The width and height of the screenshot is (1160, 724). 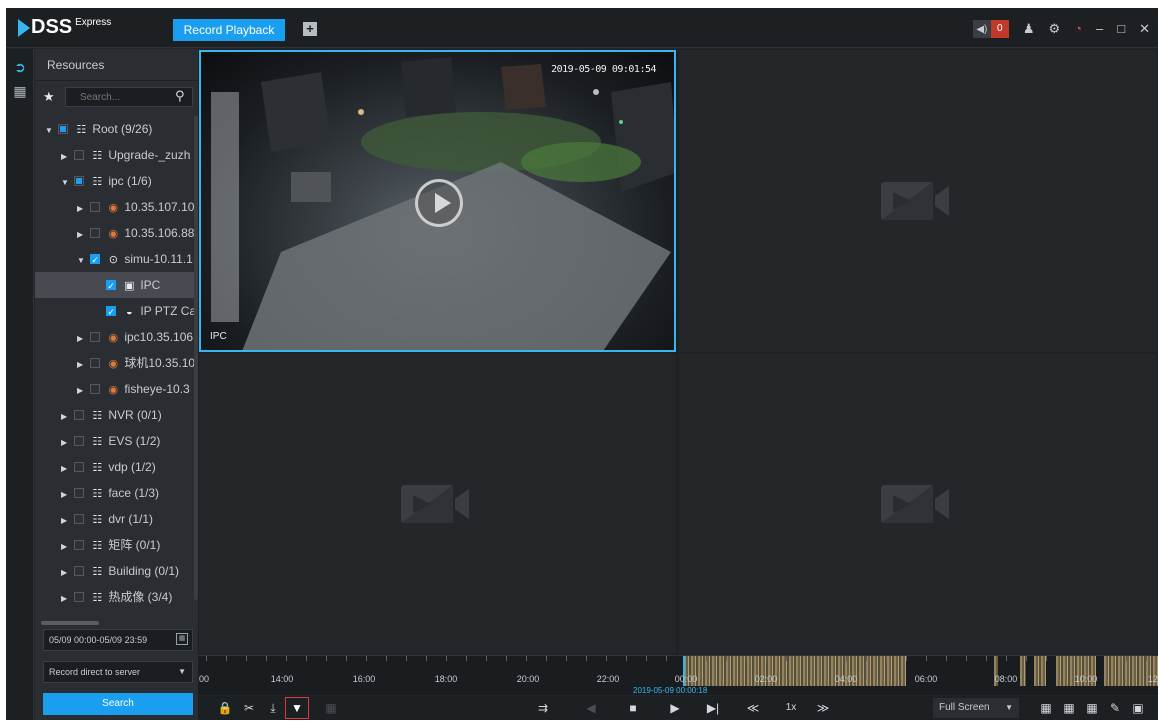 I want to click on timeline-tick, so click(x=406, y=658).